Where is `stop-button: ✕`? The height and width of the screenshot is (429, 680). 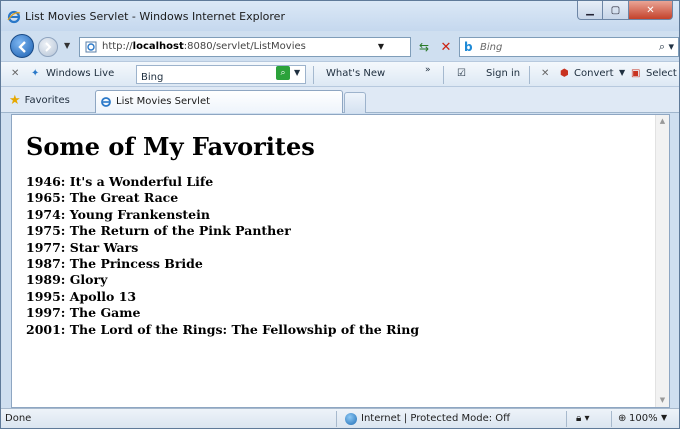
stop-button: ✕ is located at coordinates (446, 47).